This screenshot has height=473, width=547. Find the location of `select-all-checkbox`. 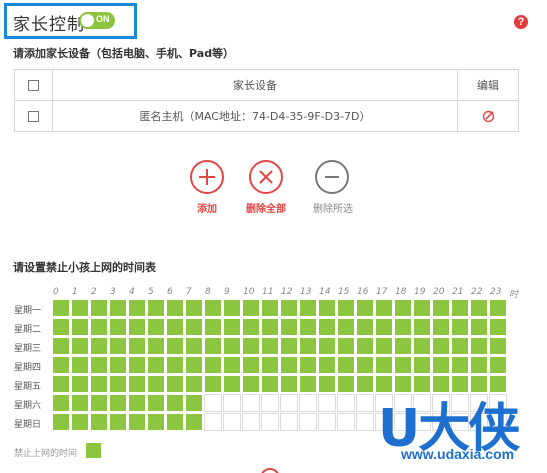

select-all-checkbox is located at coordinates (33, 85).